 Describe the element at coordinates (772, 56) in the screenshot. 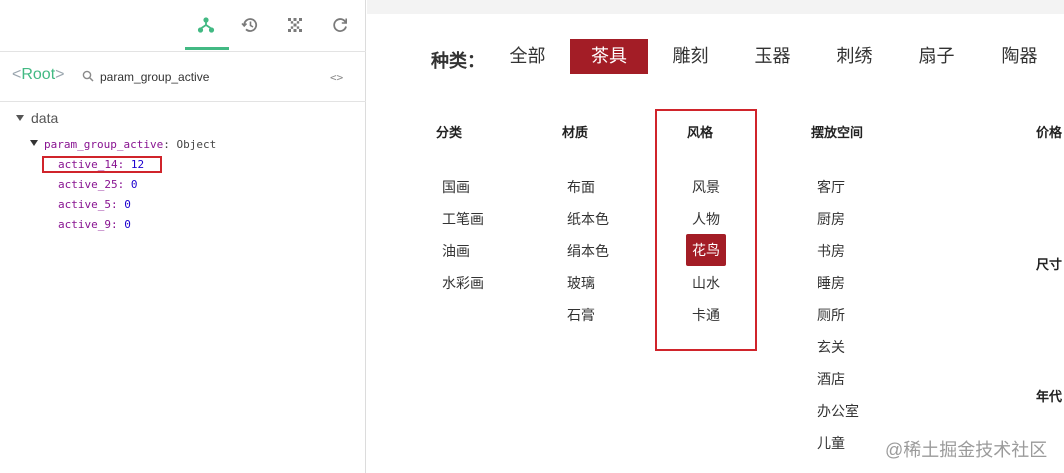

I see `category-tab-jade: 玉器` at that location.